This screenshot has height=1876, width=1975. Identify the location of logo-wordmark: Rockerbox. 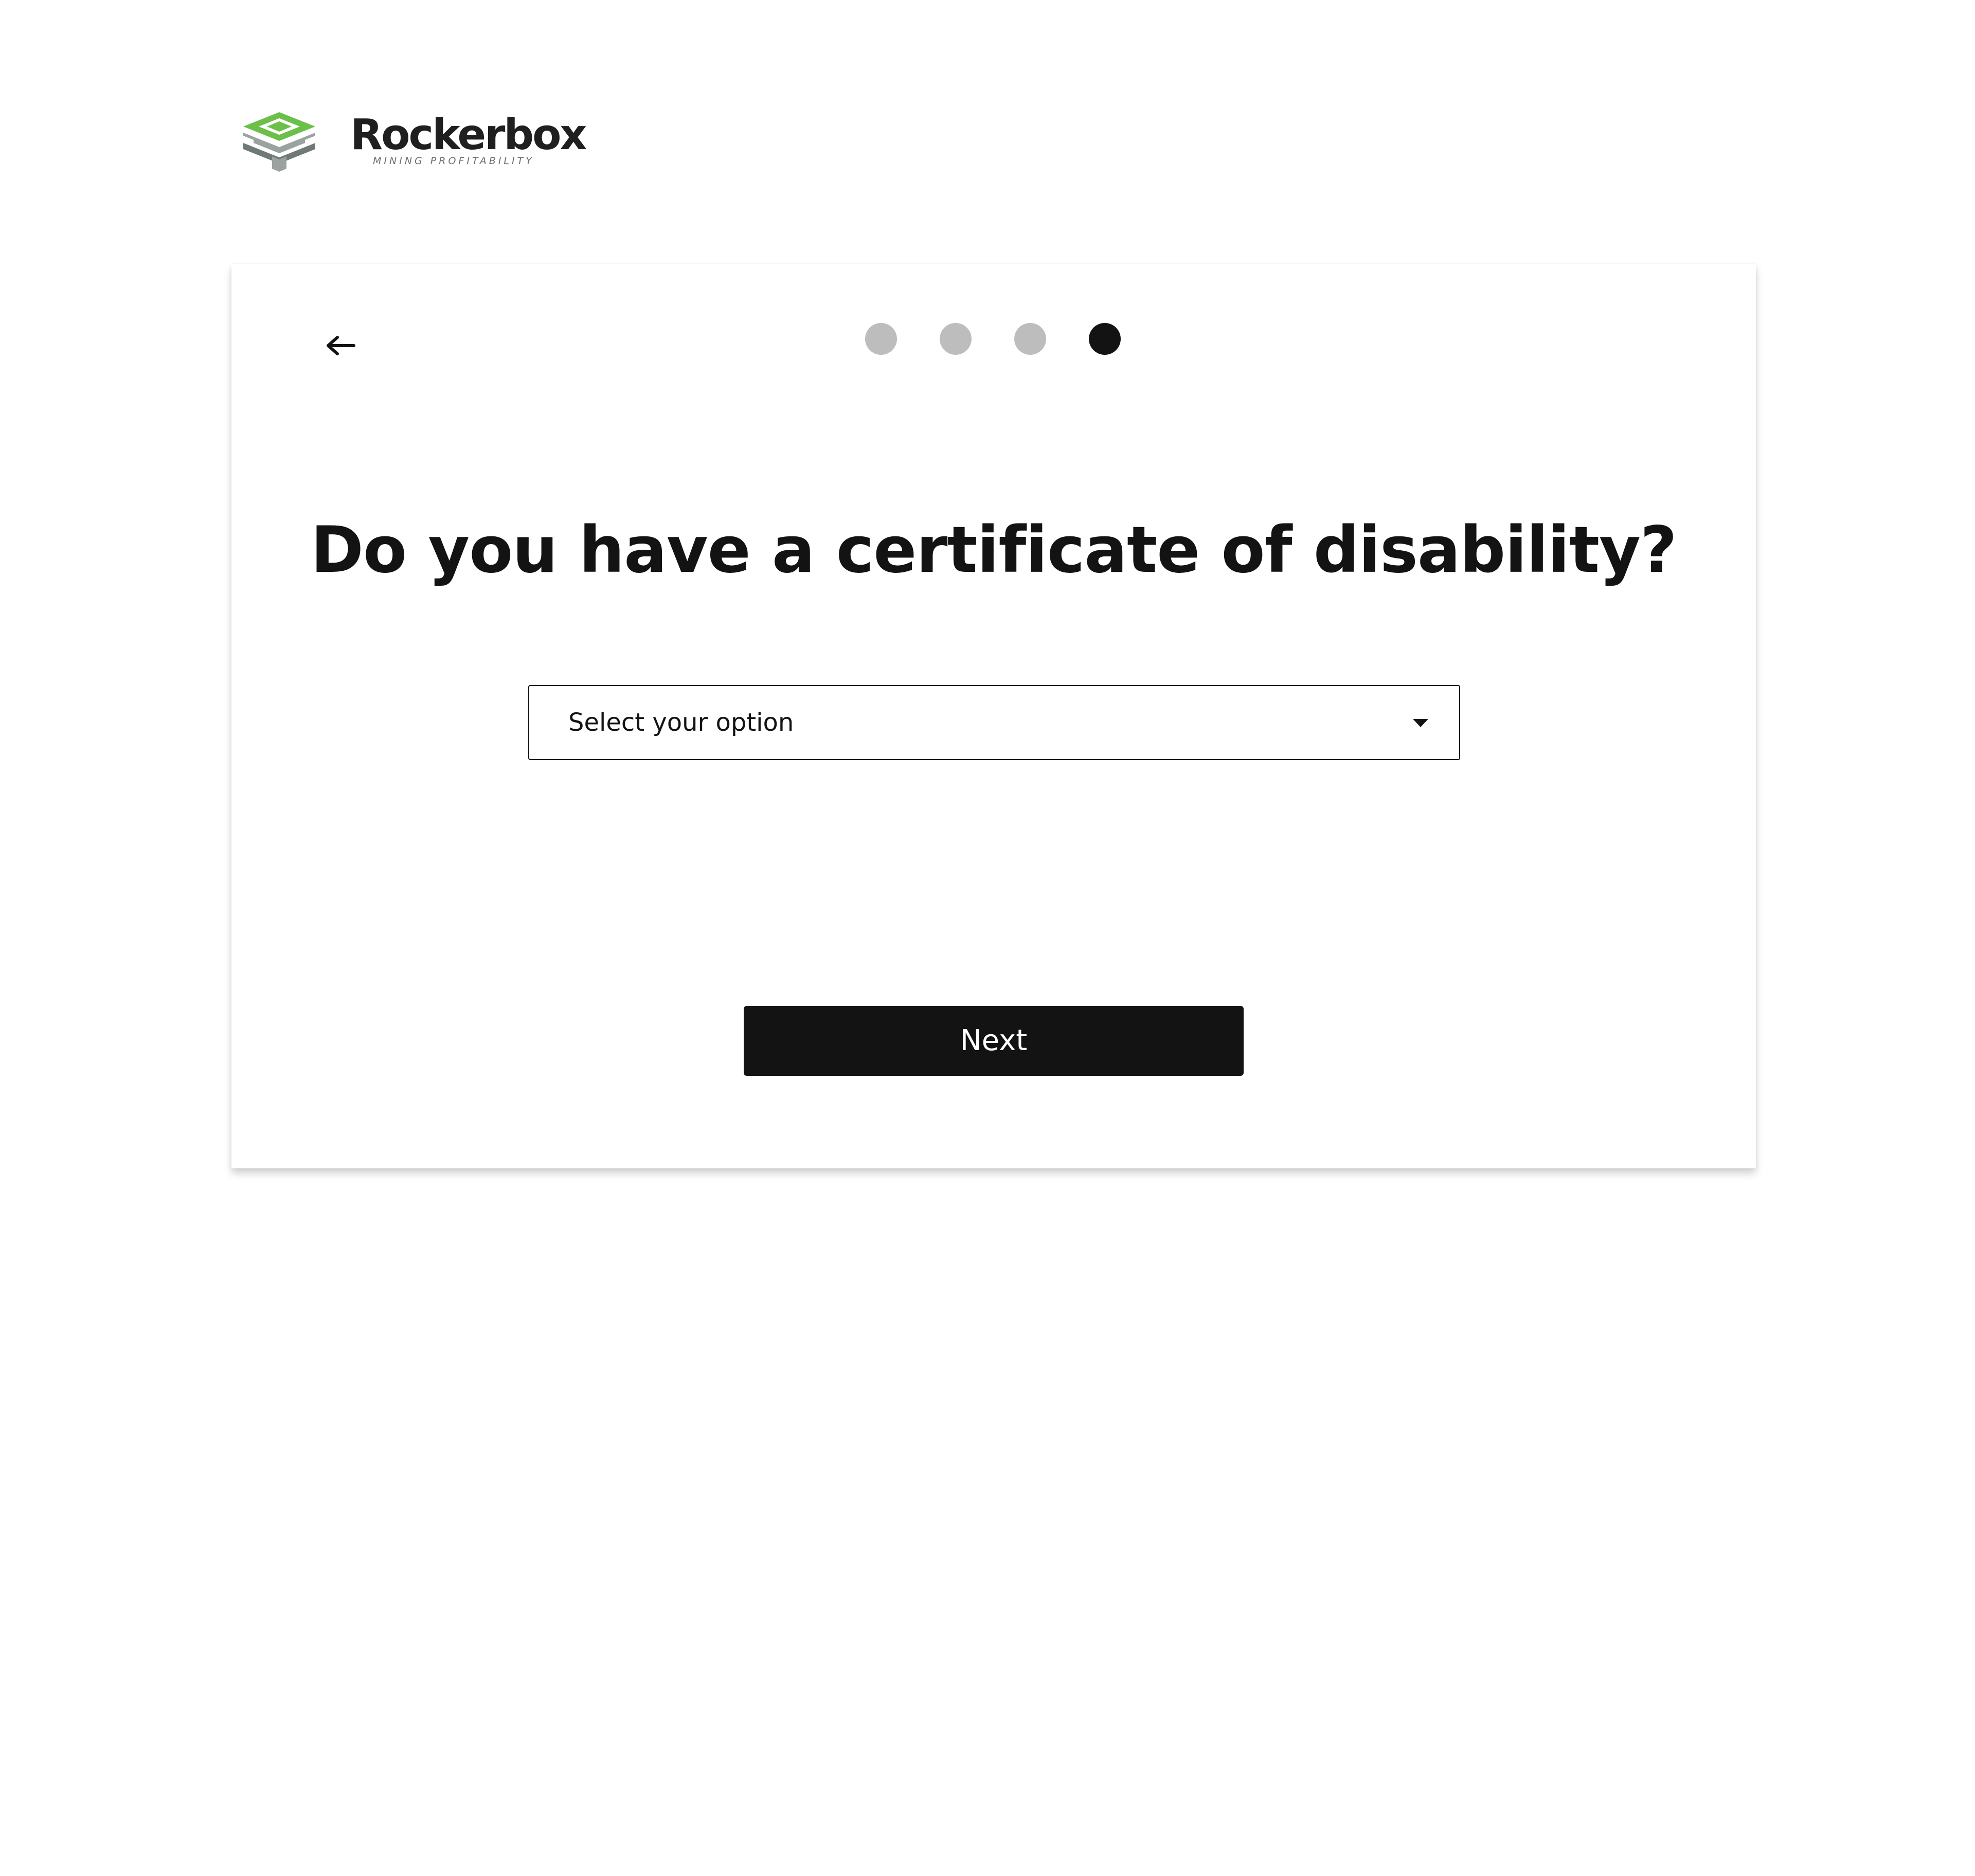
(468, 135).